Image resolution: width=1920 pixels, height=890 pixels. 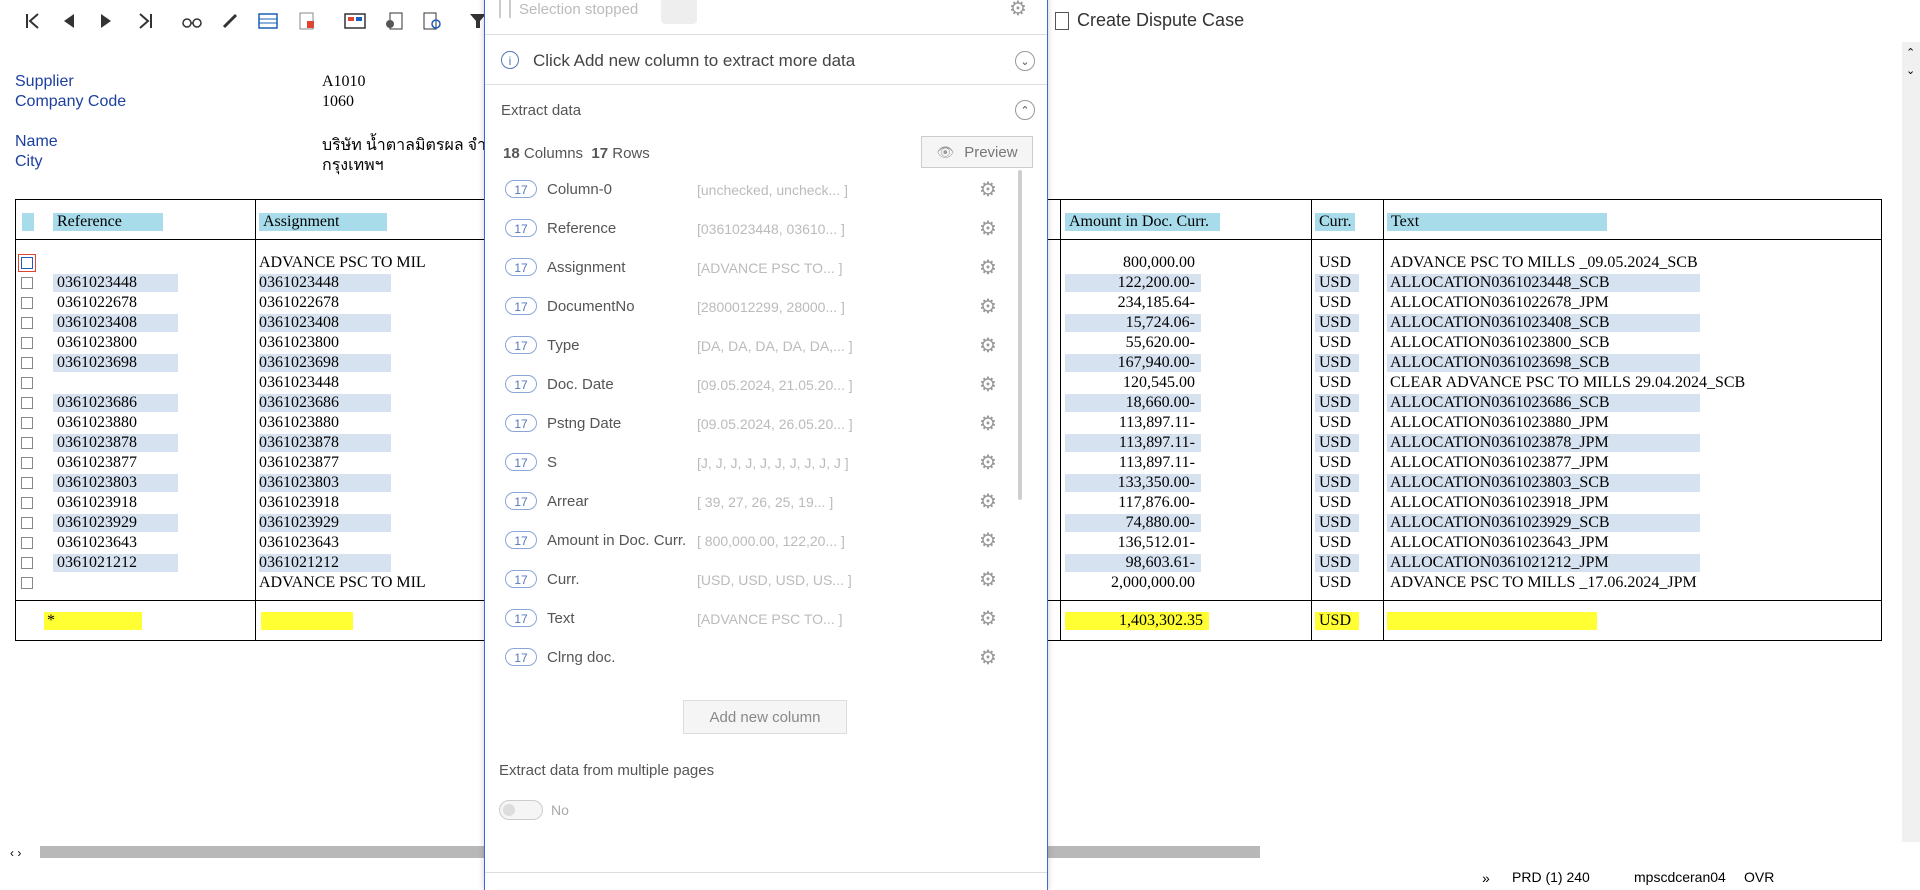 I want to click on city-label: City, so click(x=29, y=161).